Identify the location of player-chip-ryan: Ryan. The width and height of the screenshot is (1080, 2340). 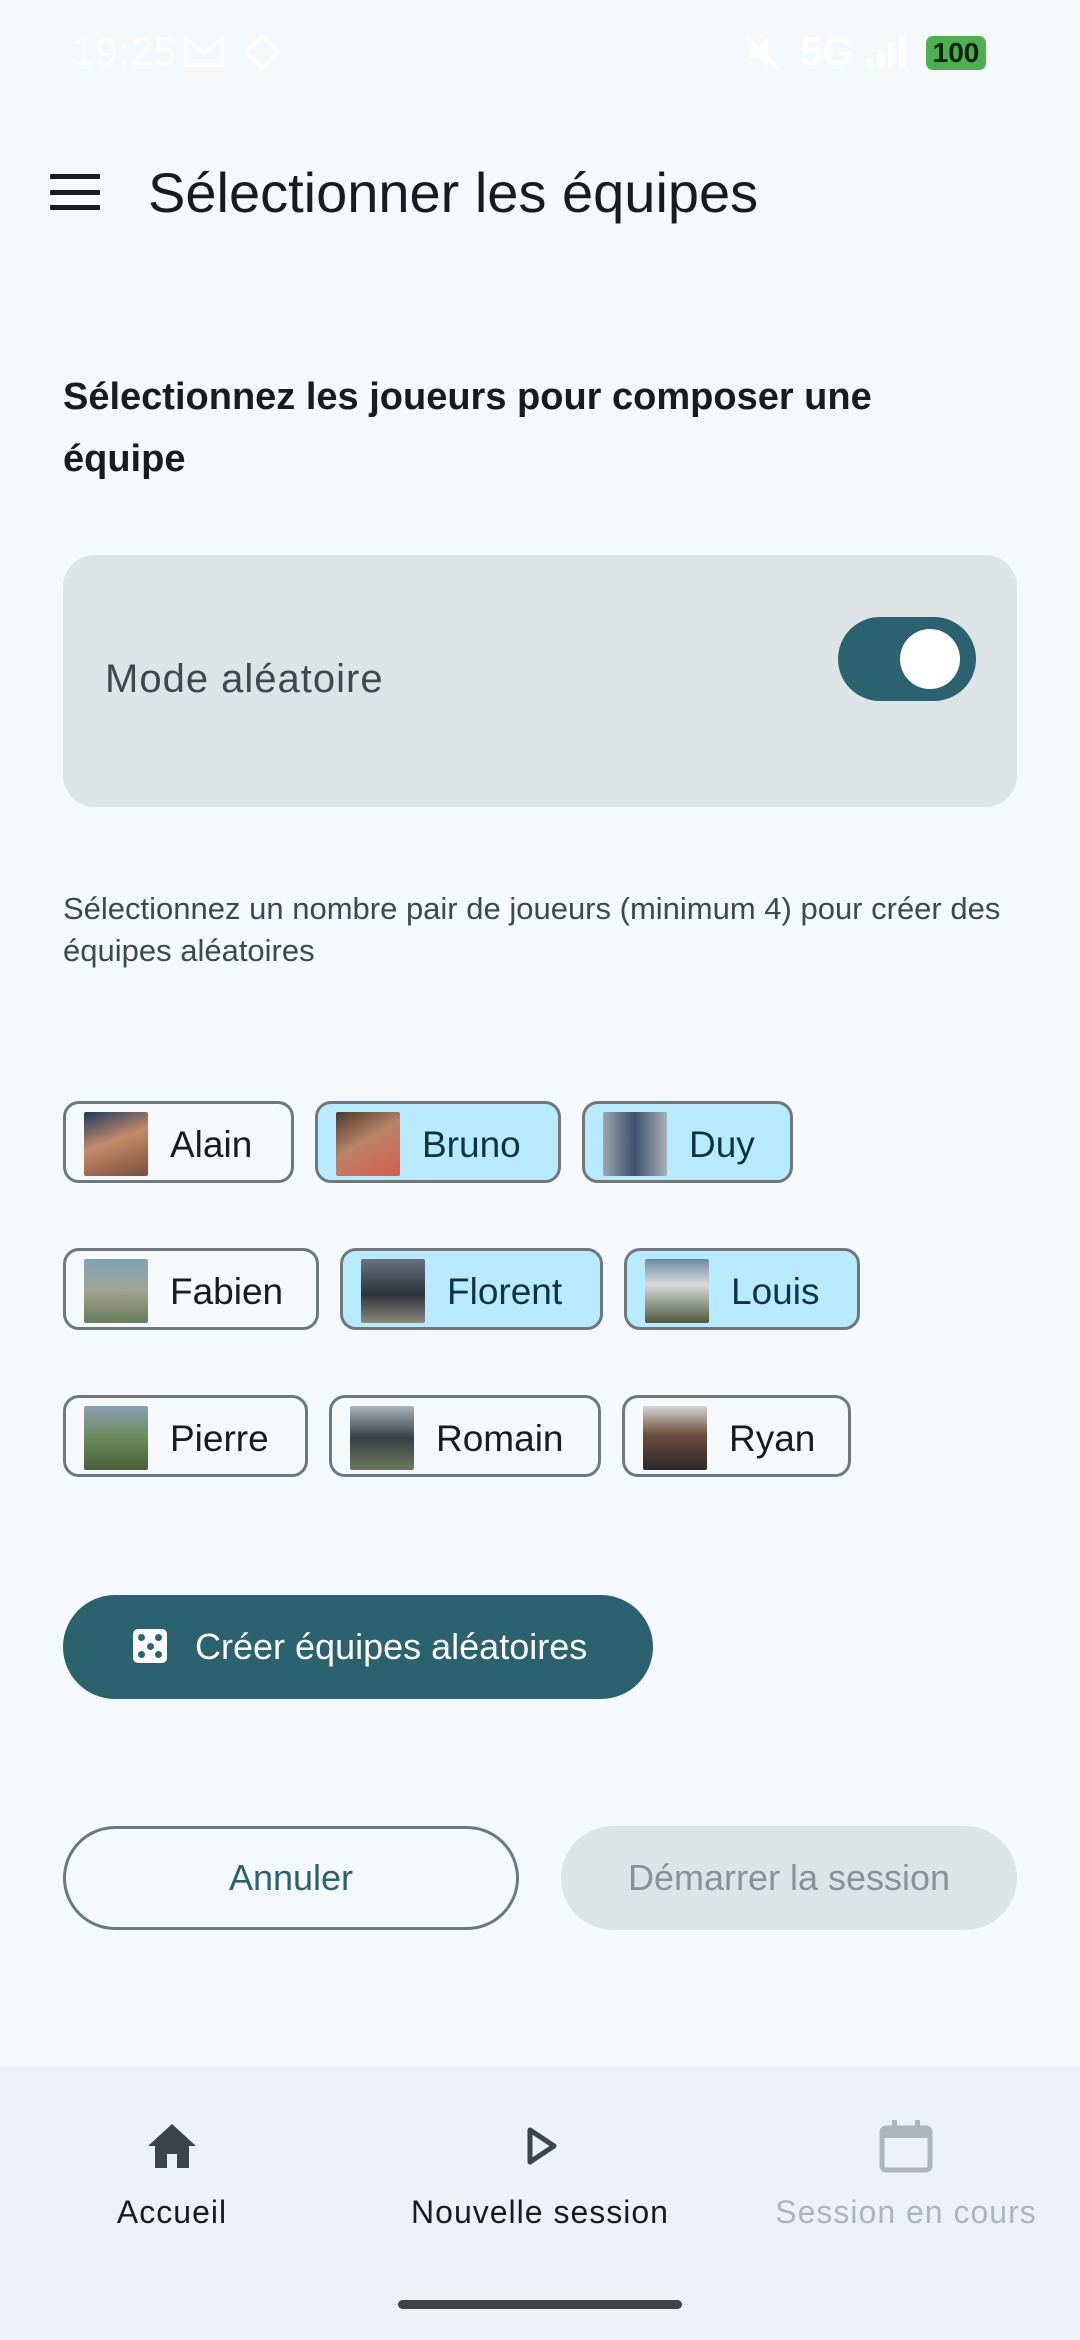
(736, 1436).